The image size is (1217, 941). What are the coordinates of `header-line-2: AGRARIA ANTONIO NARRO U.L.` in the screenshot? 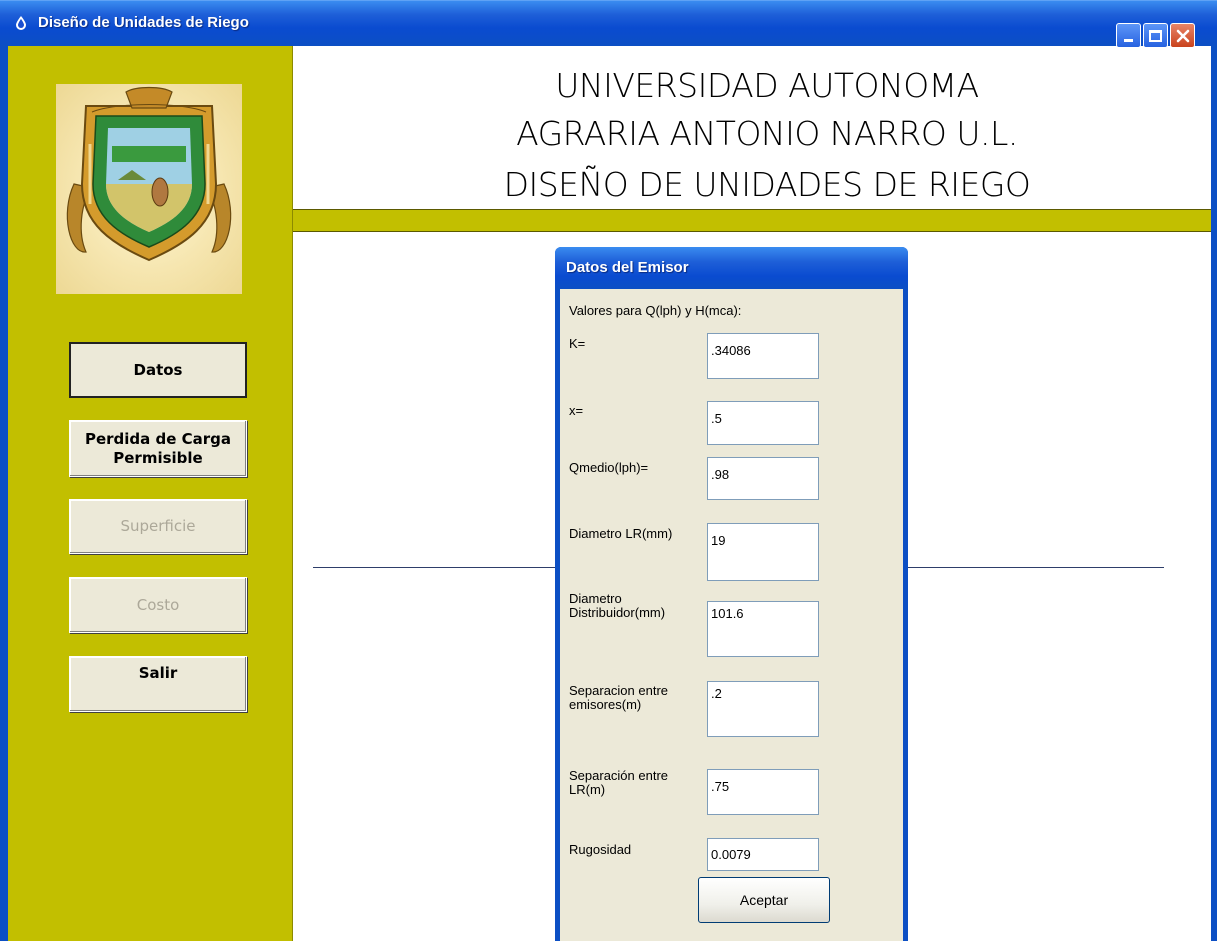 It's located at (767, 133).